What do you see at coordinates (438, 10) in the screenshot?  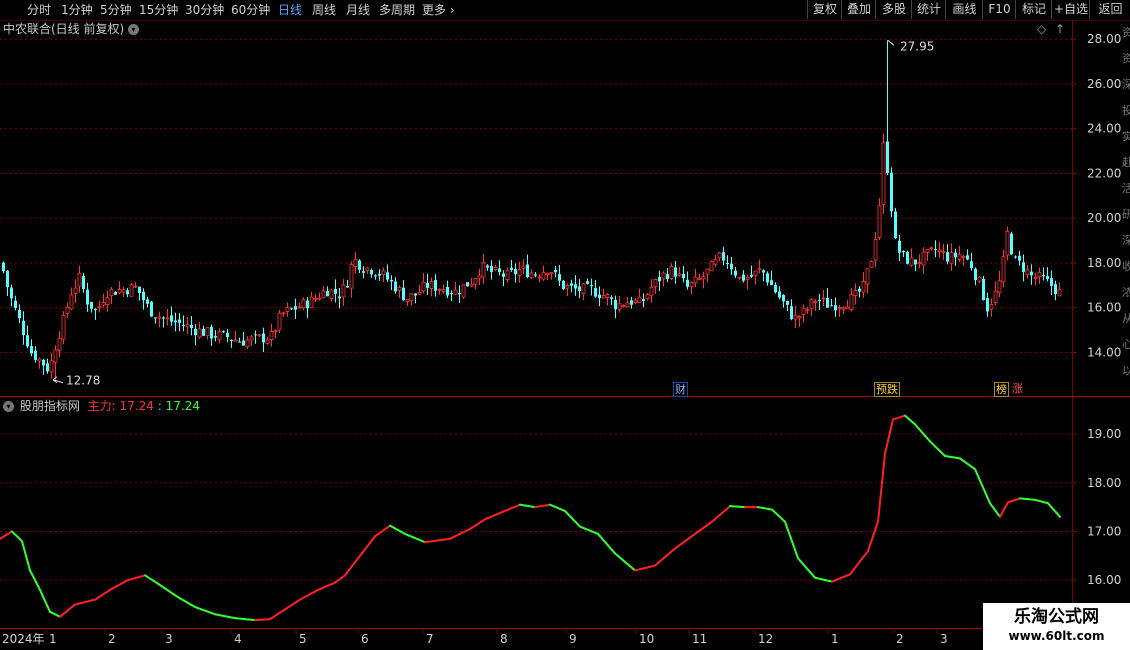 I see `period-tab-10: 更多 ›` at bounding box center [438, 10].